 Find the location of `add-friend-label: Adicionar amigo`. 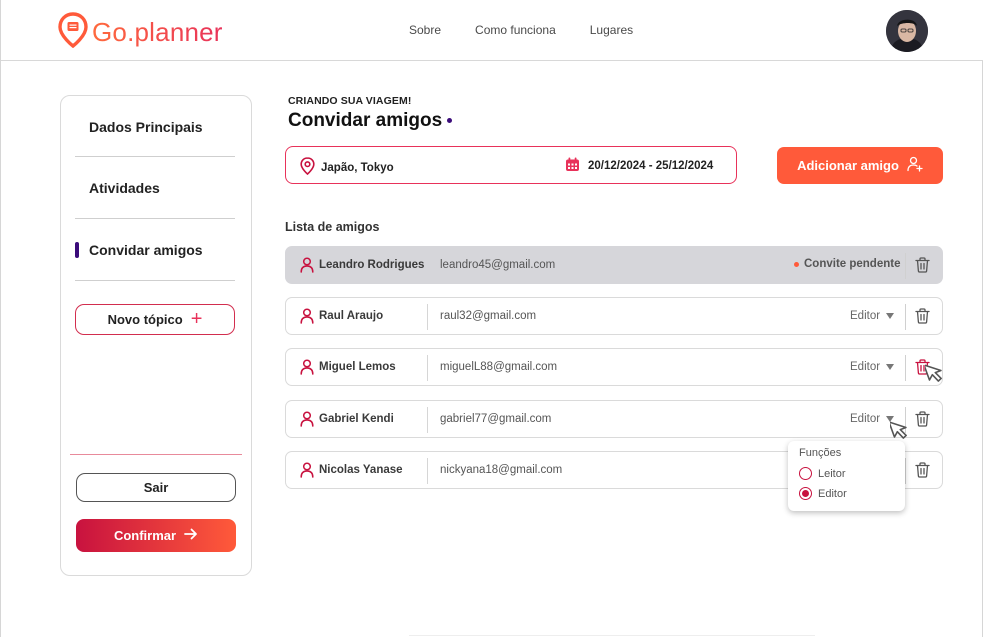

add-friend-label: Adicionar amigo is located at coordinates (848, 165).